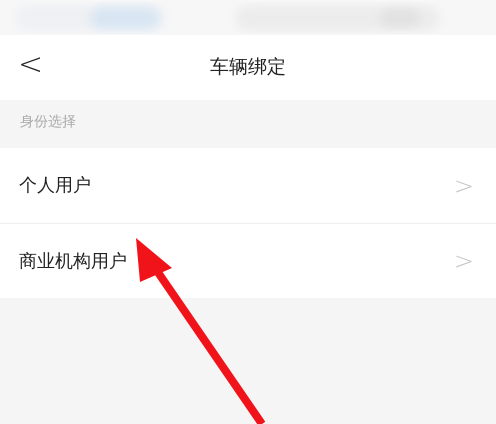 The width and height of the screenshot is (496, 424). What do you see at coordinates (73, 262) in the screenshot?
I see `option-label: 商业机构用户` at bounding box center [73, 262].